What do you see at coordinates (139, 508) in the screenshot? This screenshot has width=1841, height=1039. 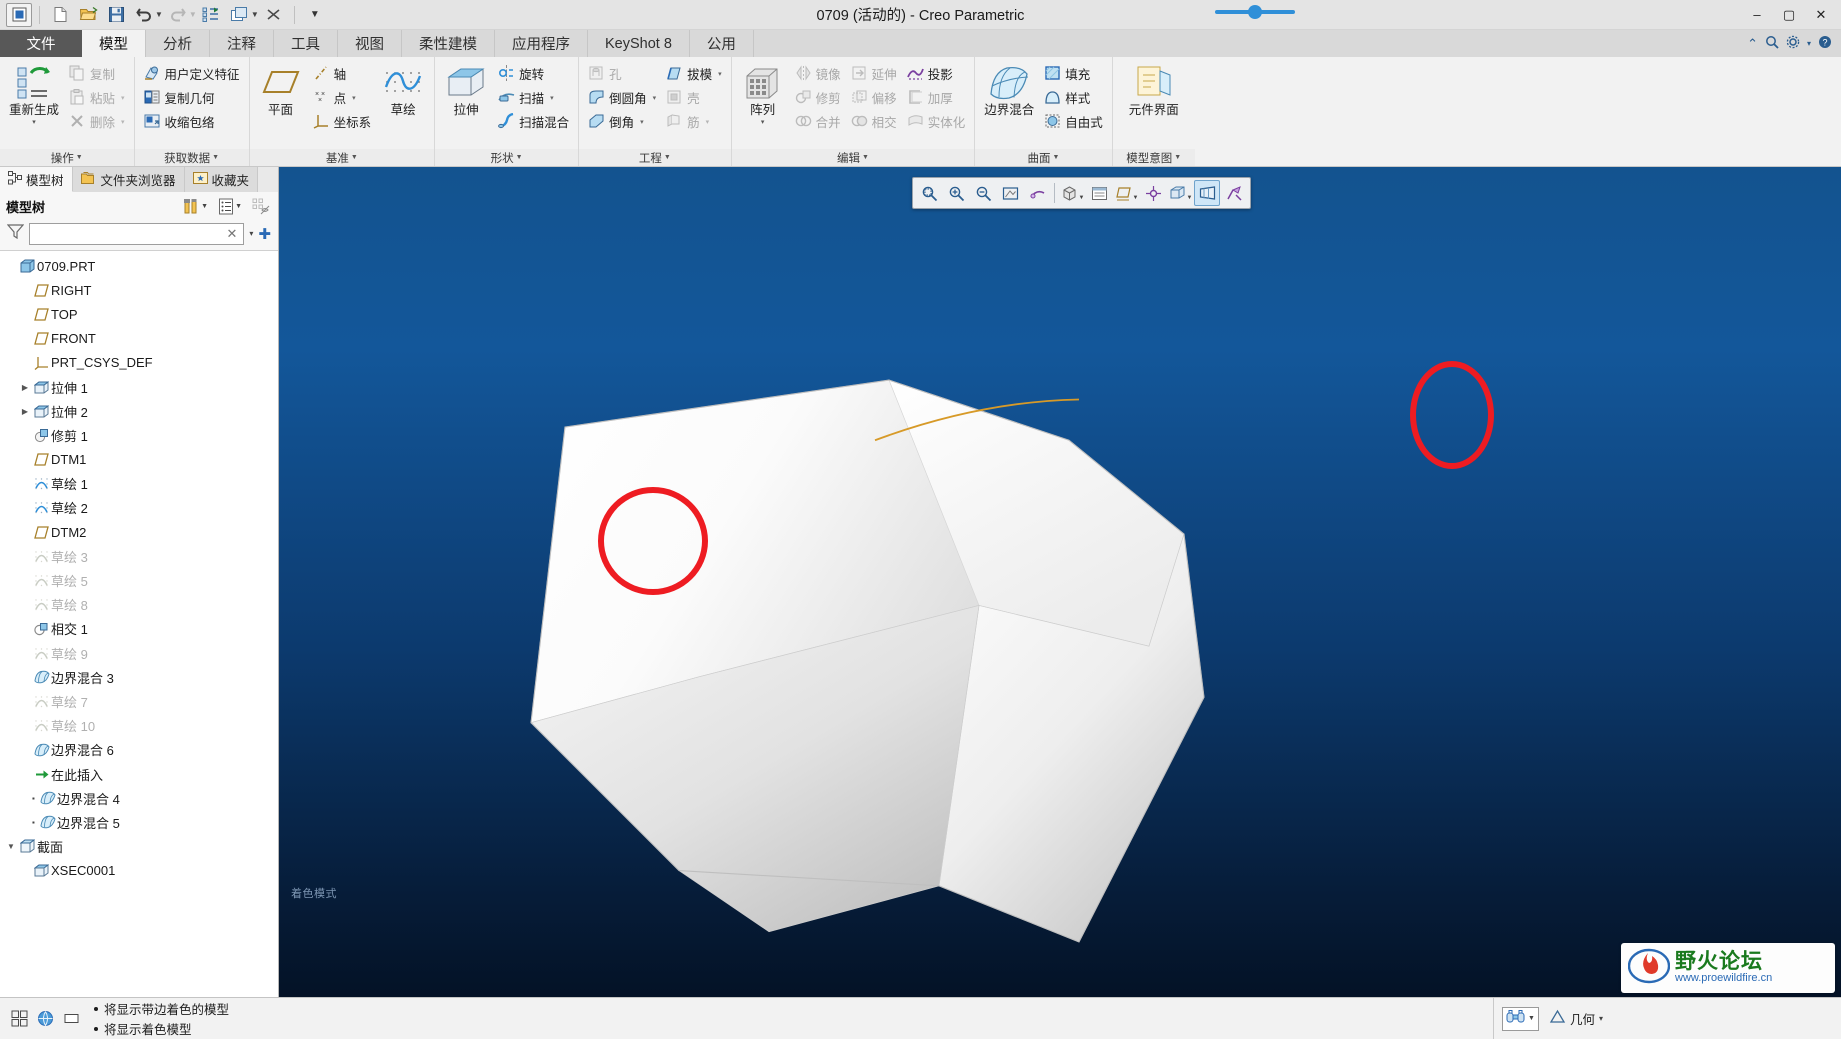 I see `tree-item-草绘-2: 草绘 2` at bounding box center [139, 508].